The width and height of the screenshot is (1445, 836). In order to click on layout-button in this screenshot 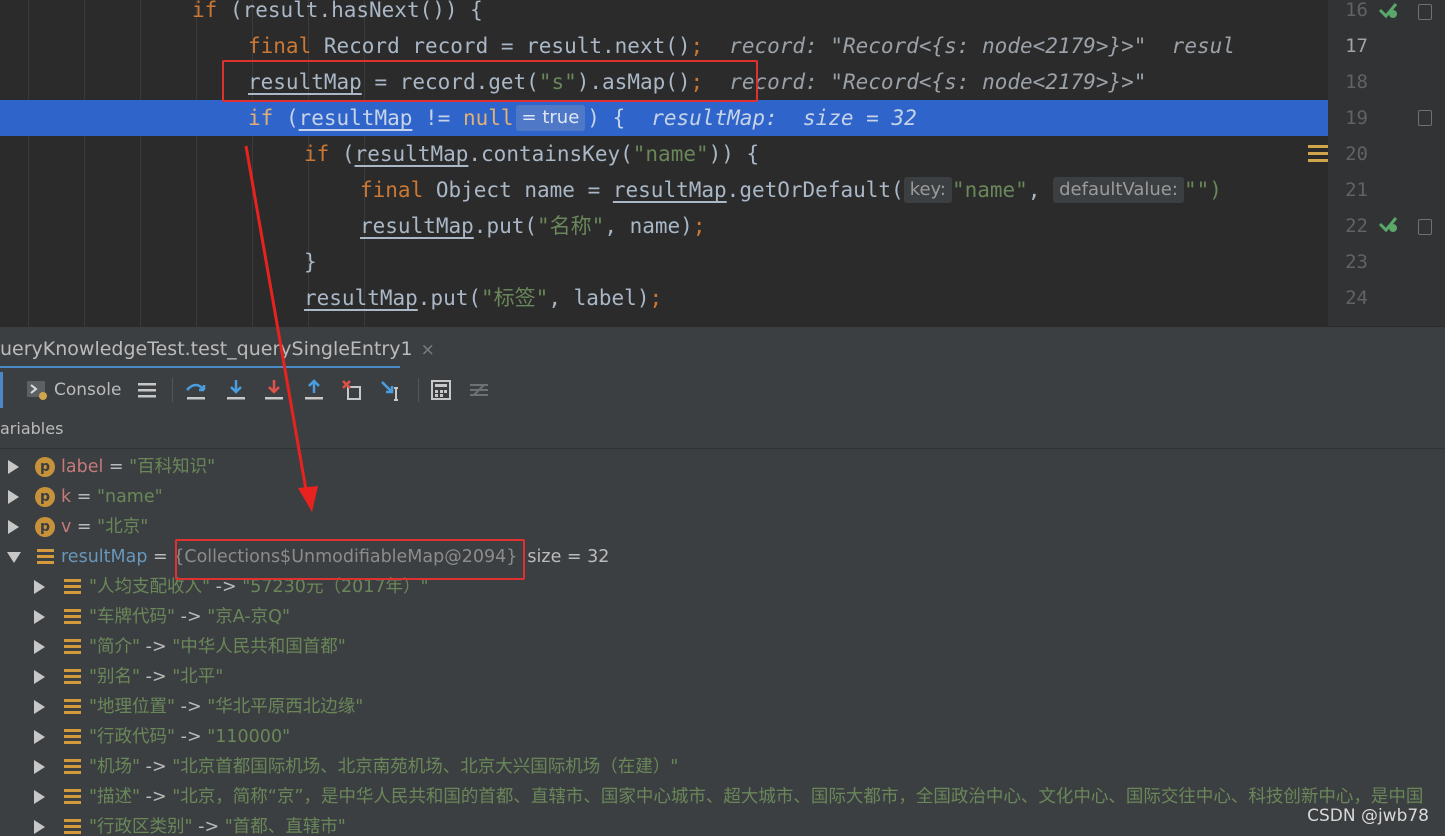, I will do `click(147, 390)`.